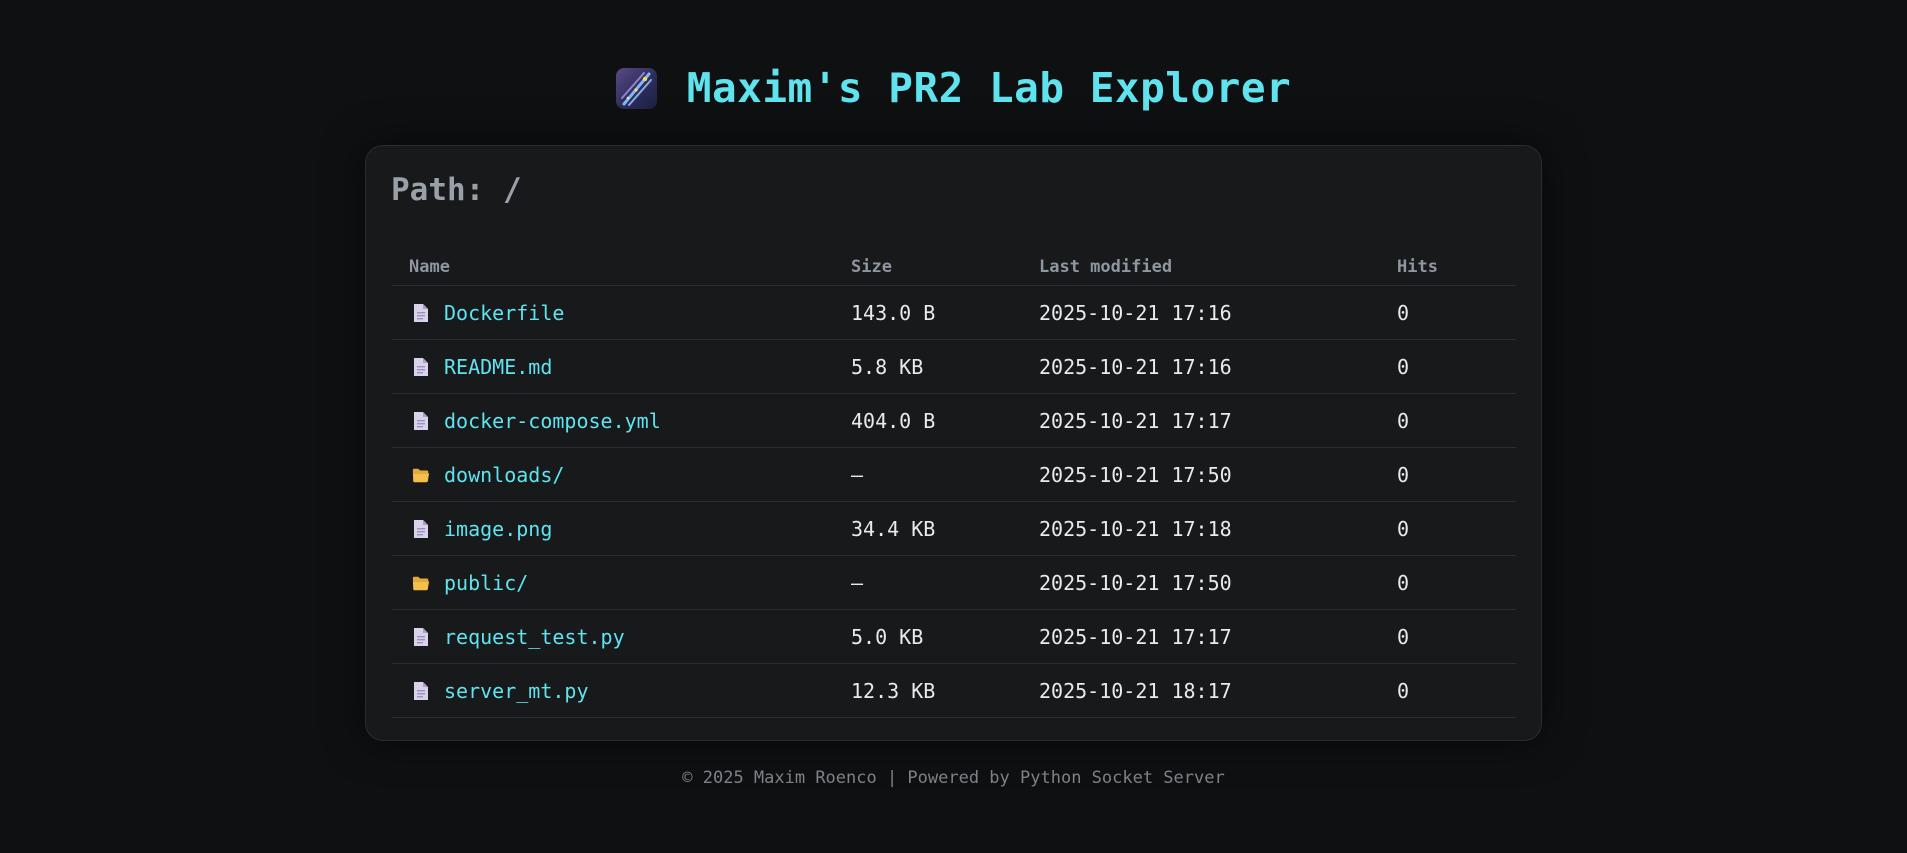 The width and height of the screenshot is (1907, 853). What do you see at coordinates (954, 583) in the screenshot?
I see `table-row: public/ — 2025-10-21 17:50 0` at bounding box center [954, 583].